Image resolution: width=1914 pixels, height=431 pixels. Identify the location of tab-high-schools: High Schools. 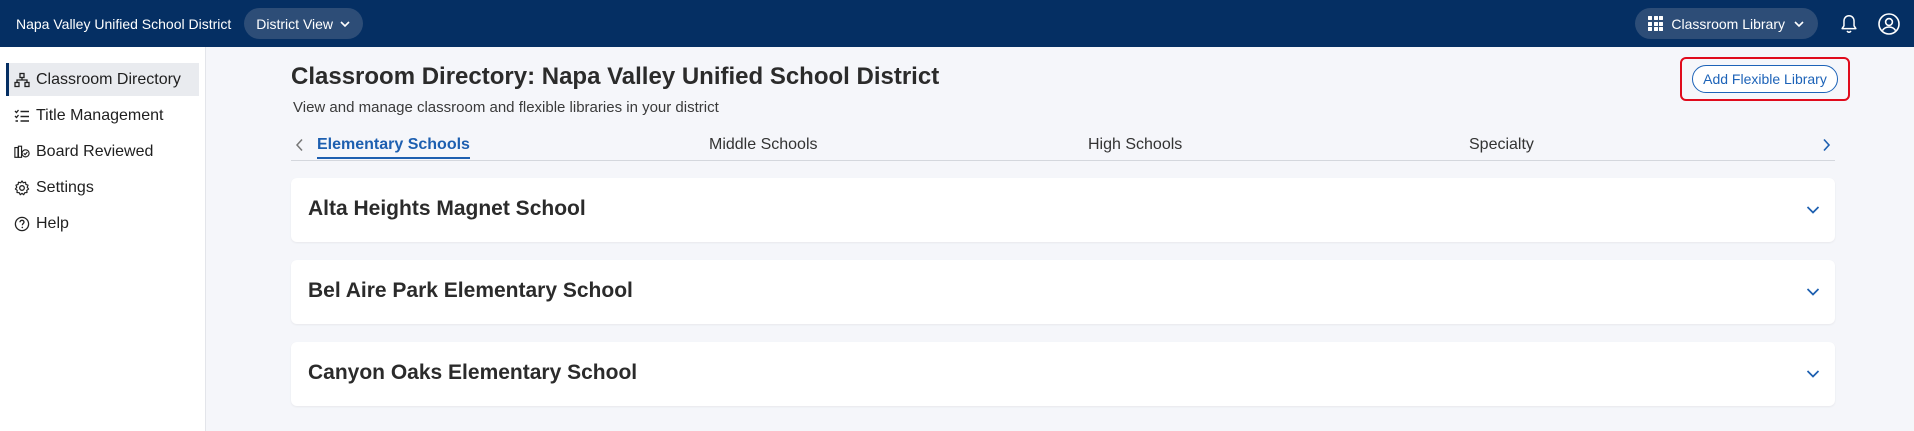
(1135, 145).